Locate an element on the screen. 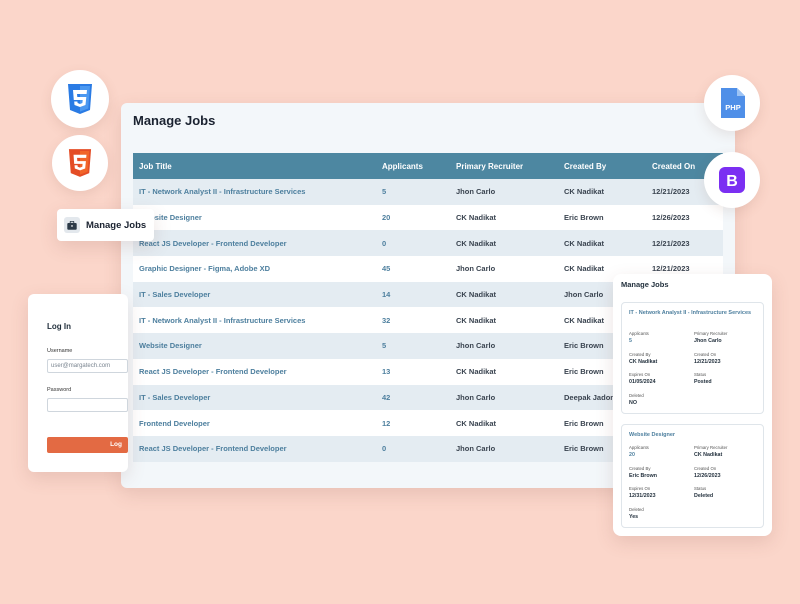 The height and width of the screenshot is (604, 800). php-file-icon: PHP is located at coordinates (733, 103).